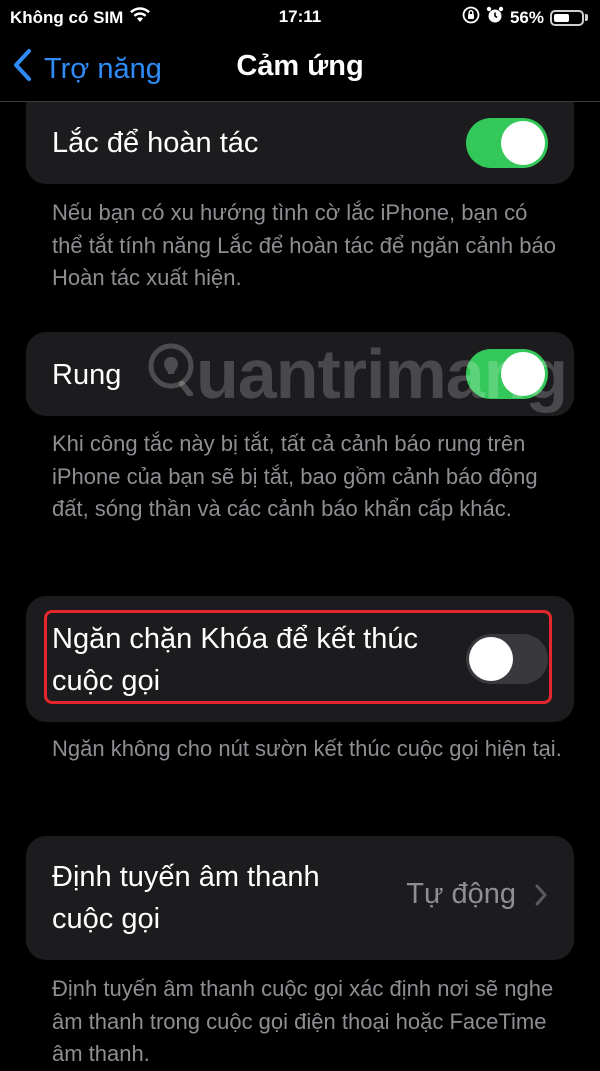  I want to click on page-title: Cảm ứng, so click(300, 66).